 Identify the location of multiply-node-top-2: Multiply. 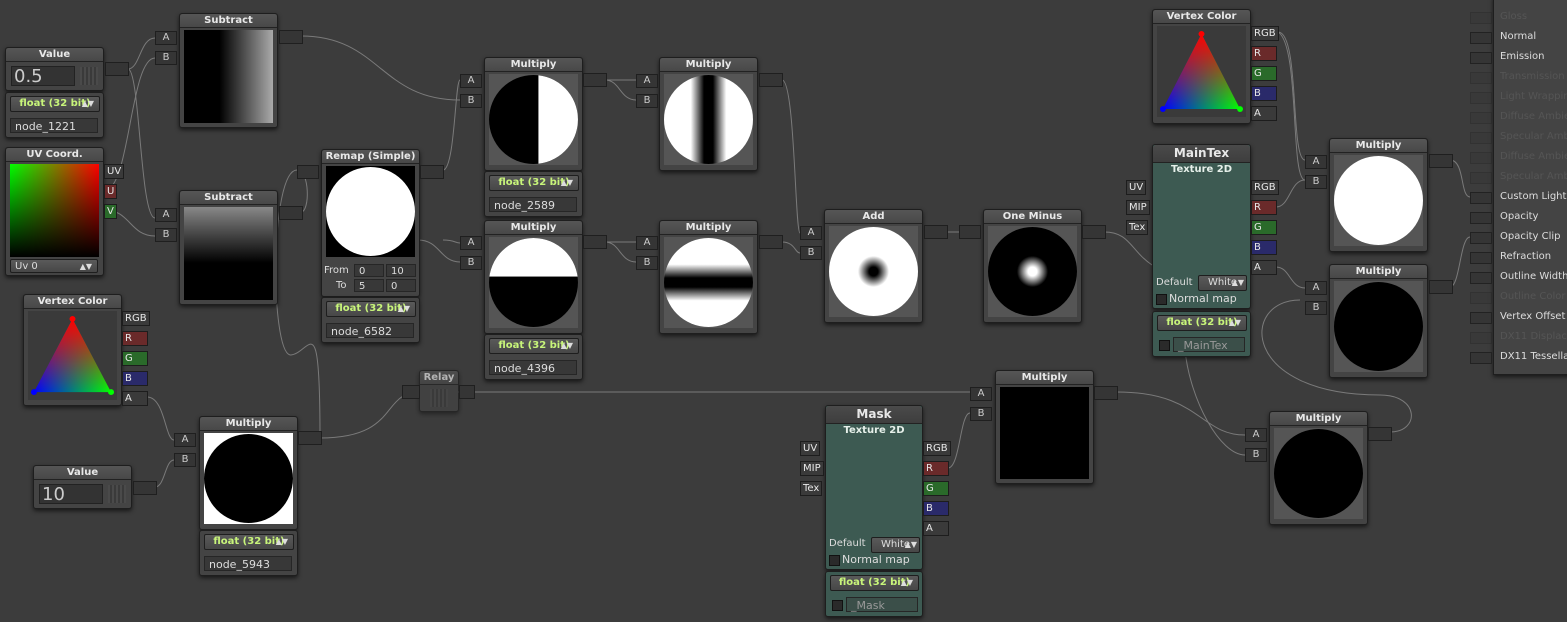
(708, 114).